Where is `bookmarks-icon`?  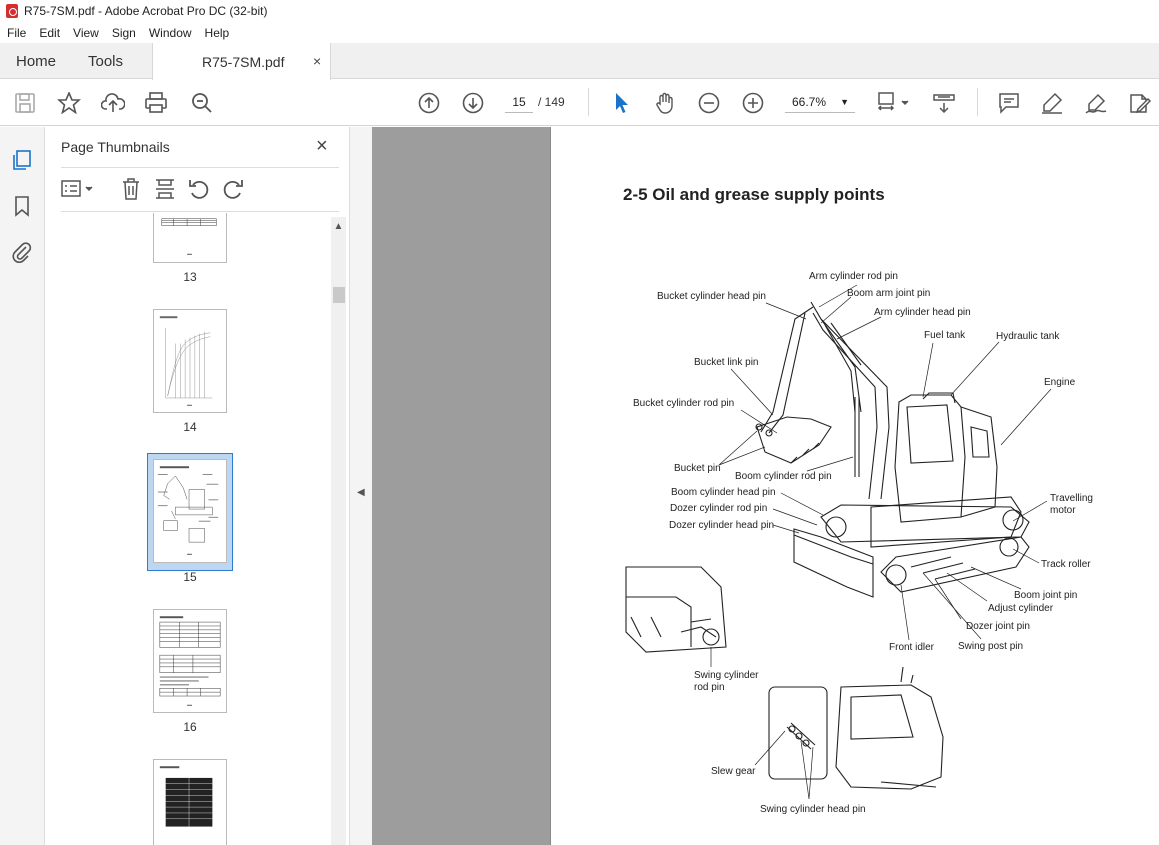 bookmarks-icon is located at coordinates (22, 206).